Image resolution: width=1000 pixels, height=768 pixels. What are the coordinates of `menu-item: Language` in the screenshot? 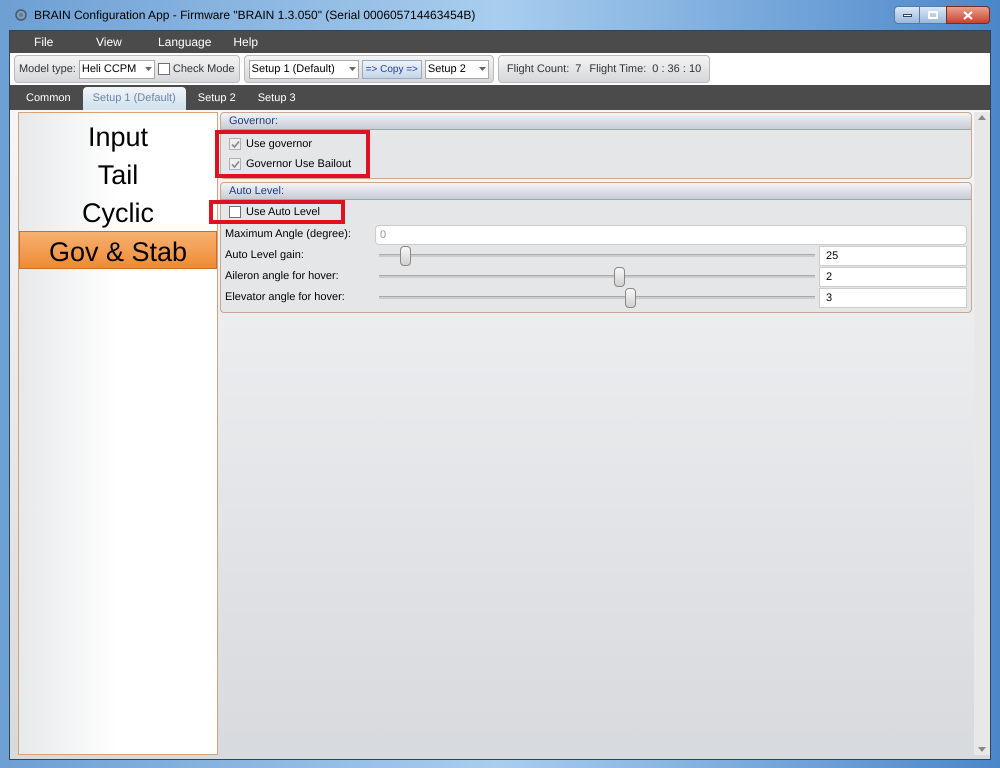 It's located at (185, 42).